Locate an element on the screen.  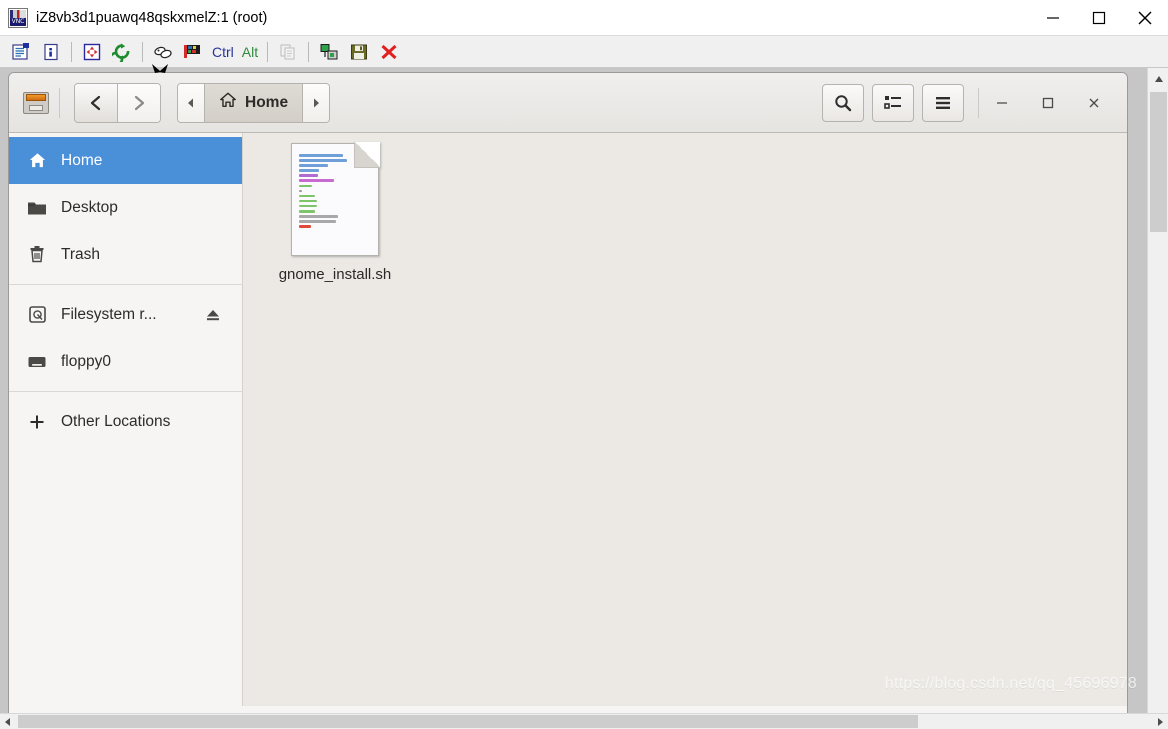
vnc-icon: VNC is located at coordinates (18, 17).